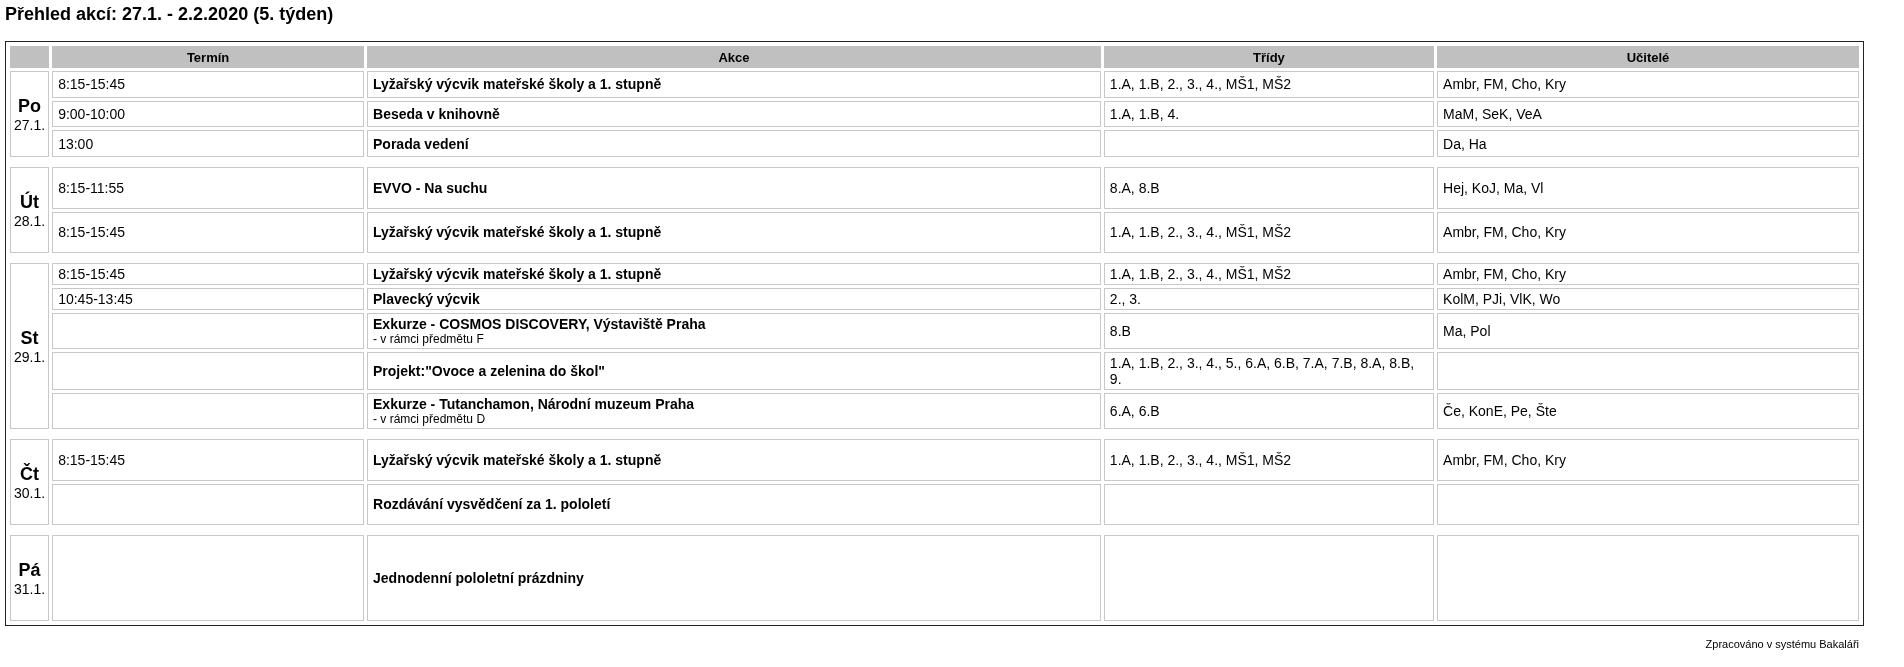 Image resolution: width=1904 pixels, height=667 pixels. Describe the element at coordinates (1648, 411) in the screenshot. I see `teachers-cell: Če, KonE, Pe, Šte` at that location.